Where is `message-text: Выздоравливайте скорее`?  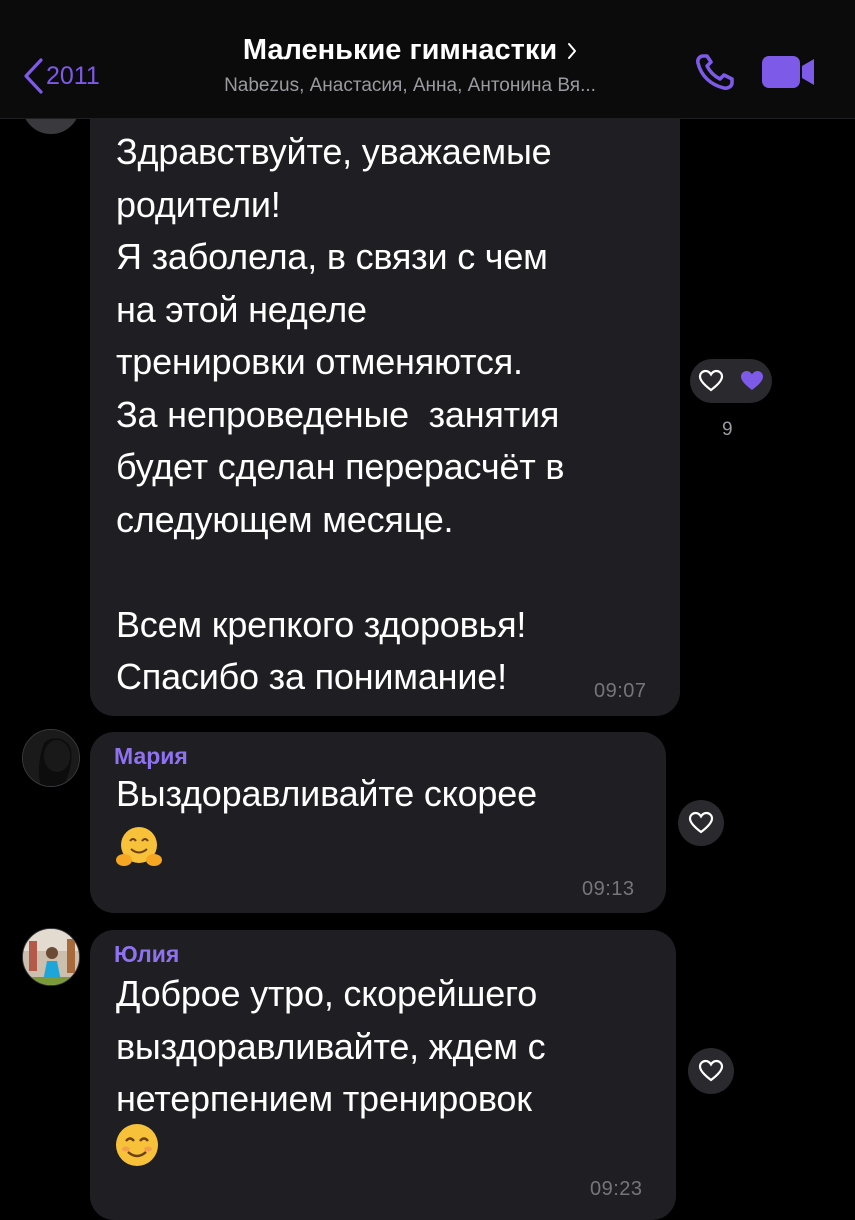 message-text: Выздоравливайте скорее is located at coordinates (326, 793).